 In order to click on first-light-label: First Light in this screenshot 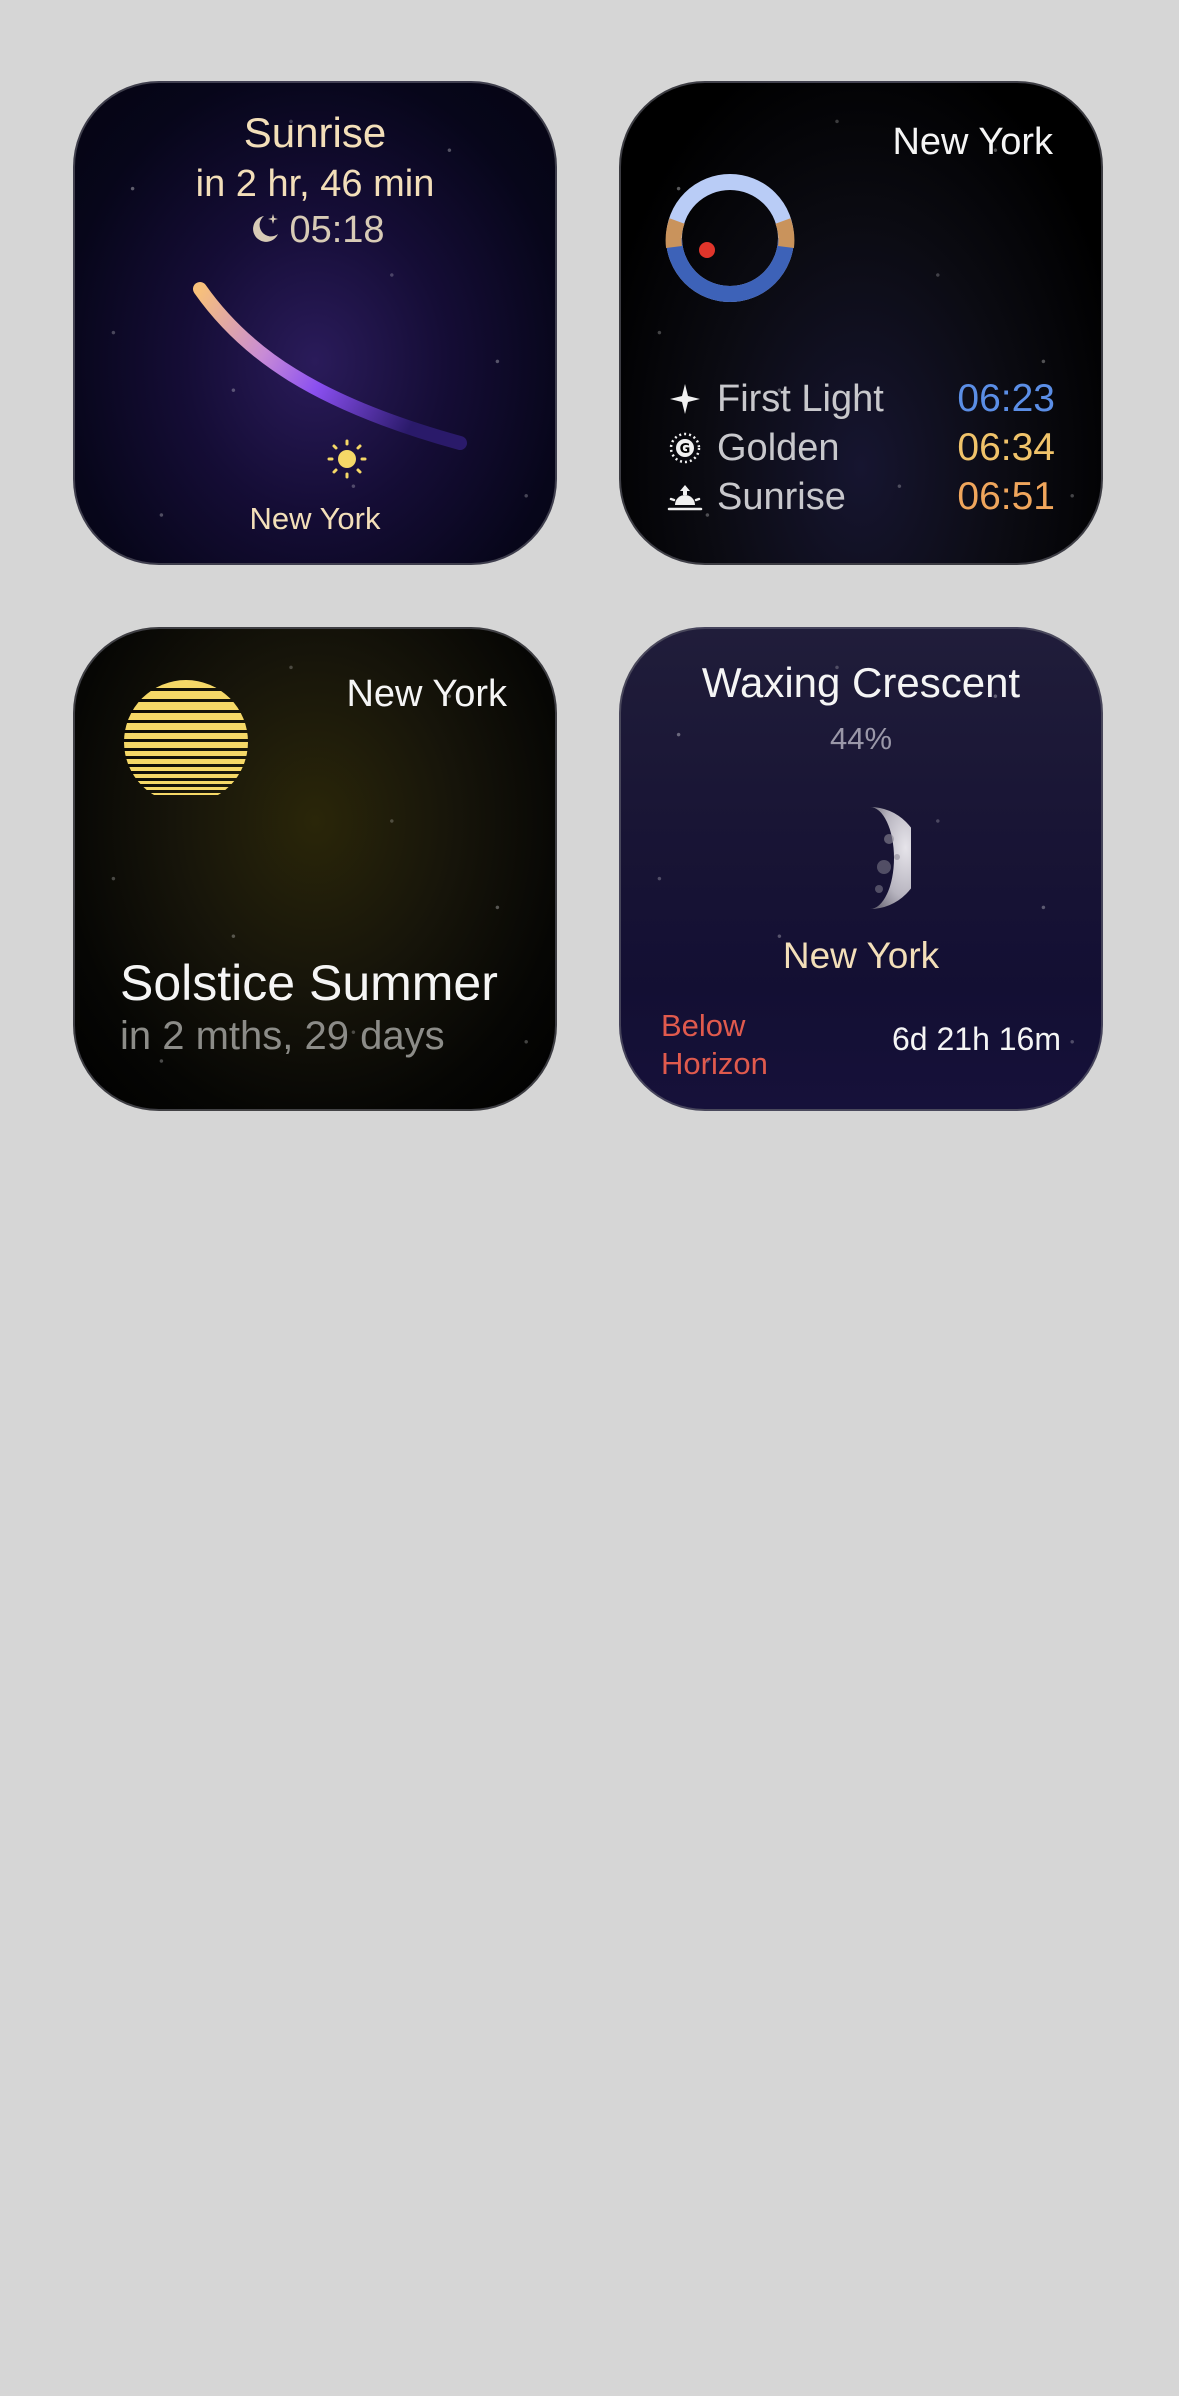, I will do `click(800, 398)`.